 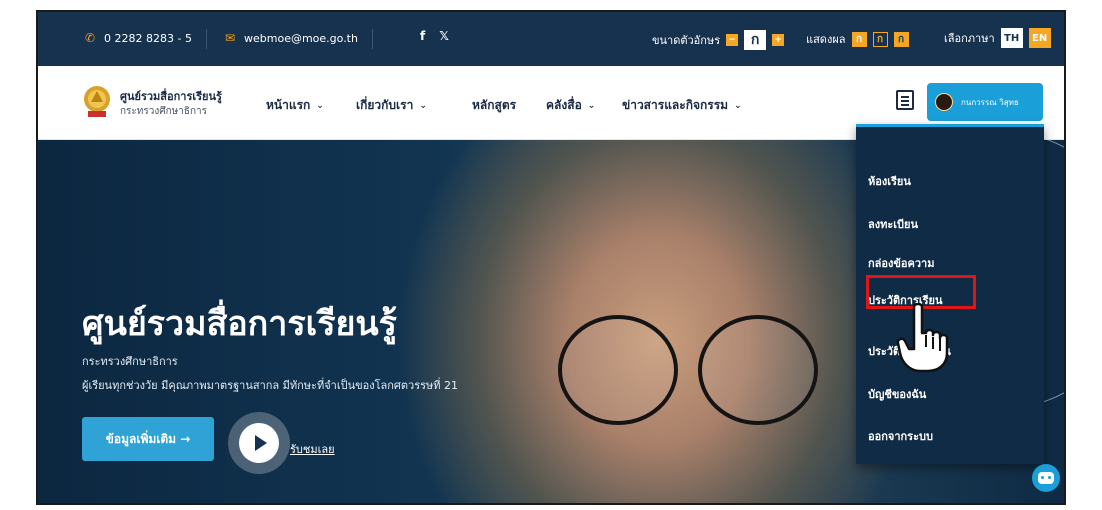 I want to click on font-size-control: ขนาดตัวอักษร − ก +, so click(x=718, y=40).